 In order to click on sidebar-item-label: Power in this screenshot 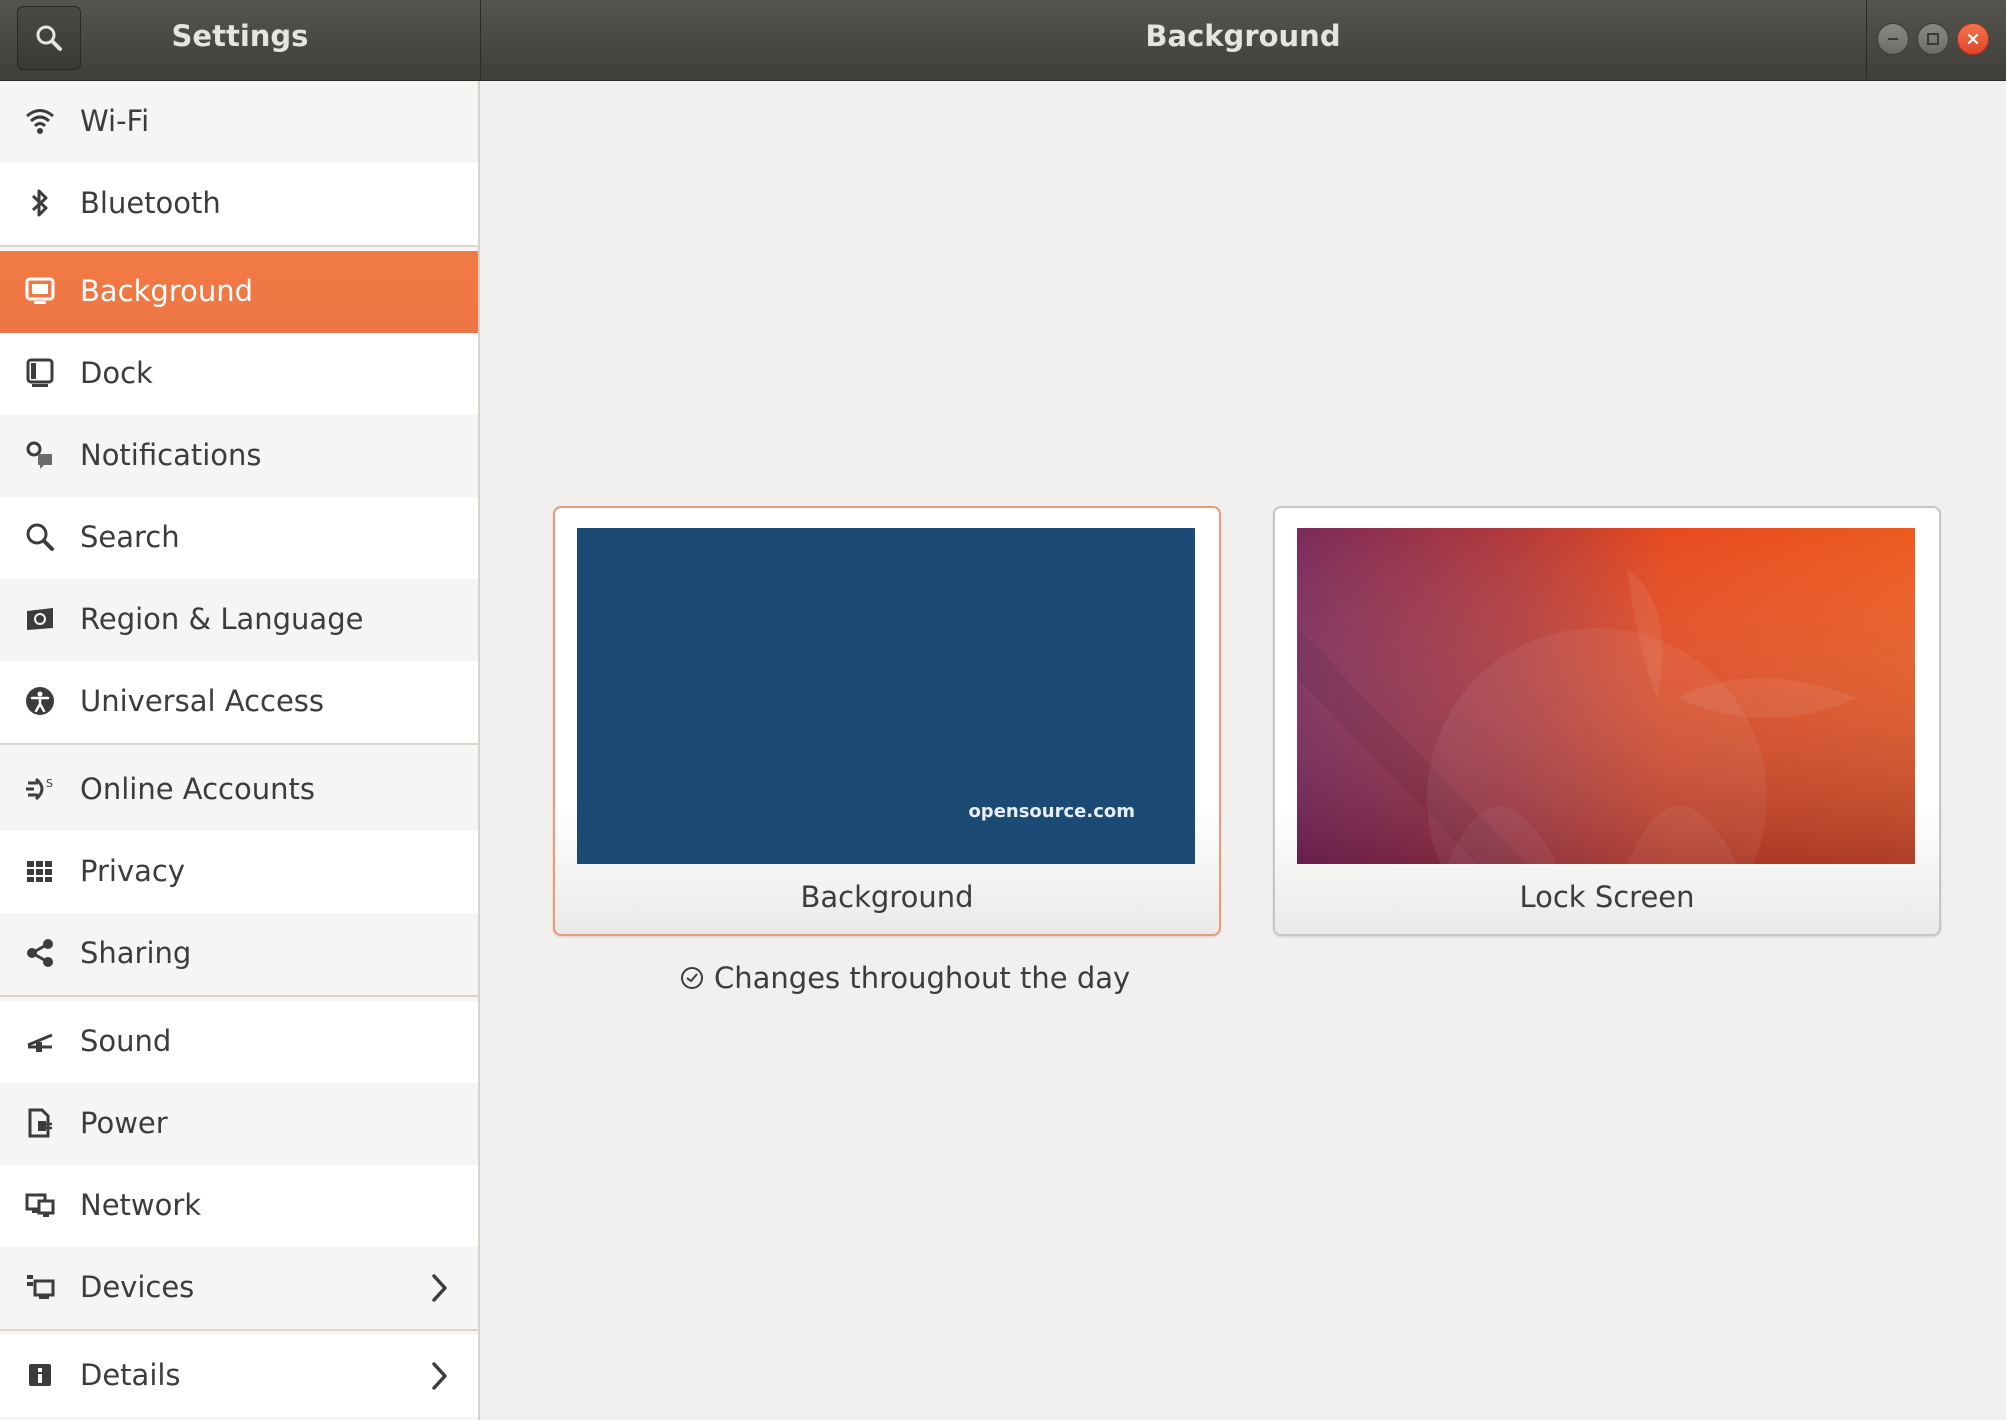, I will do `click(124, 1123)`.